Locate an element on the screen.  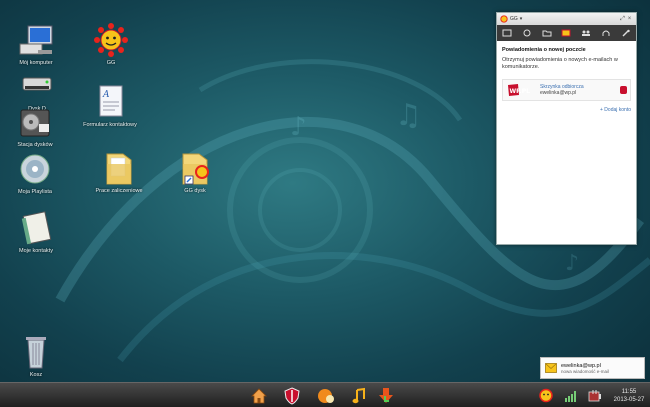
home-icon is located at coordinates (259, 396).